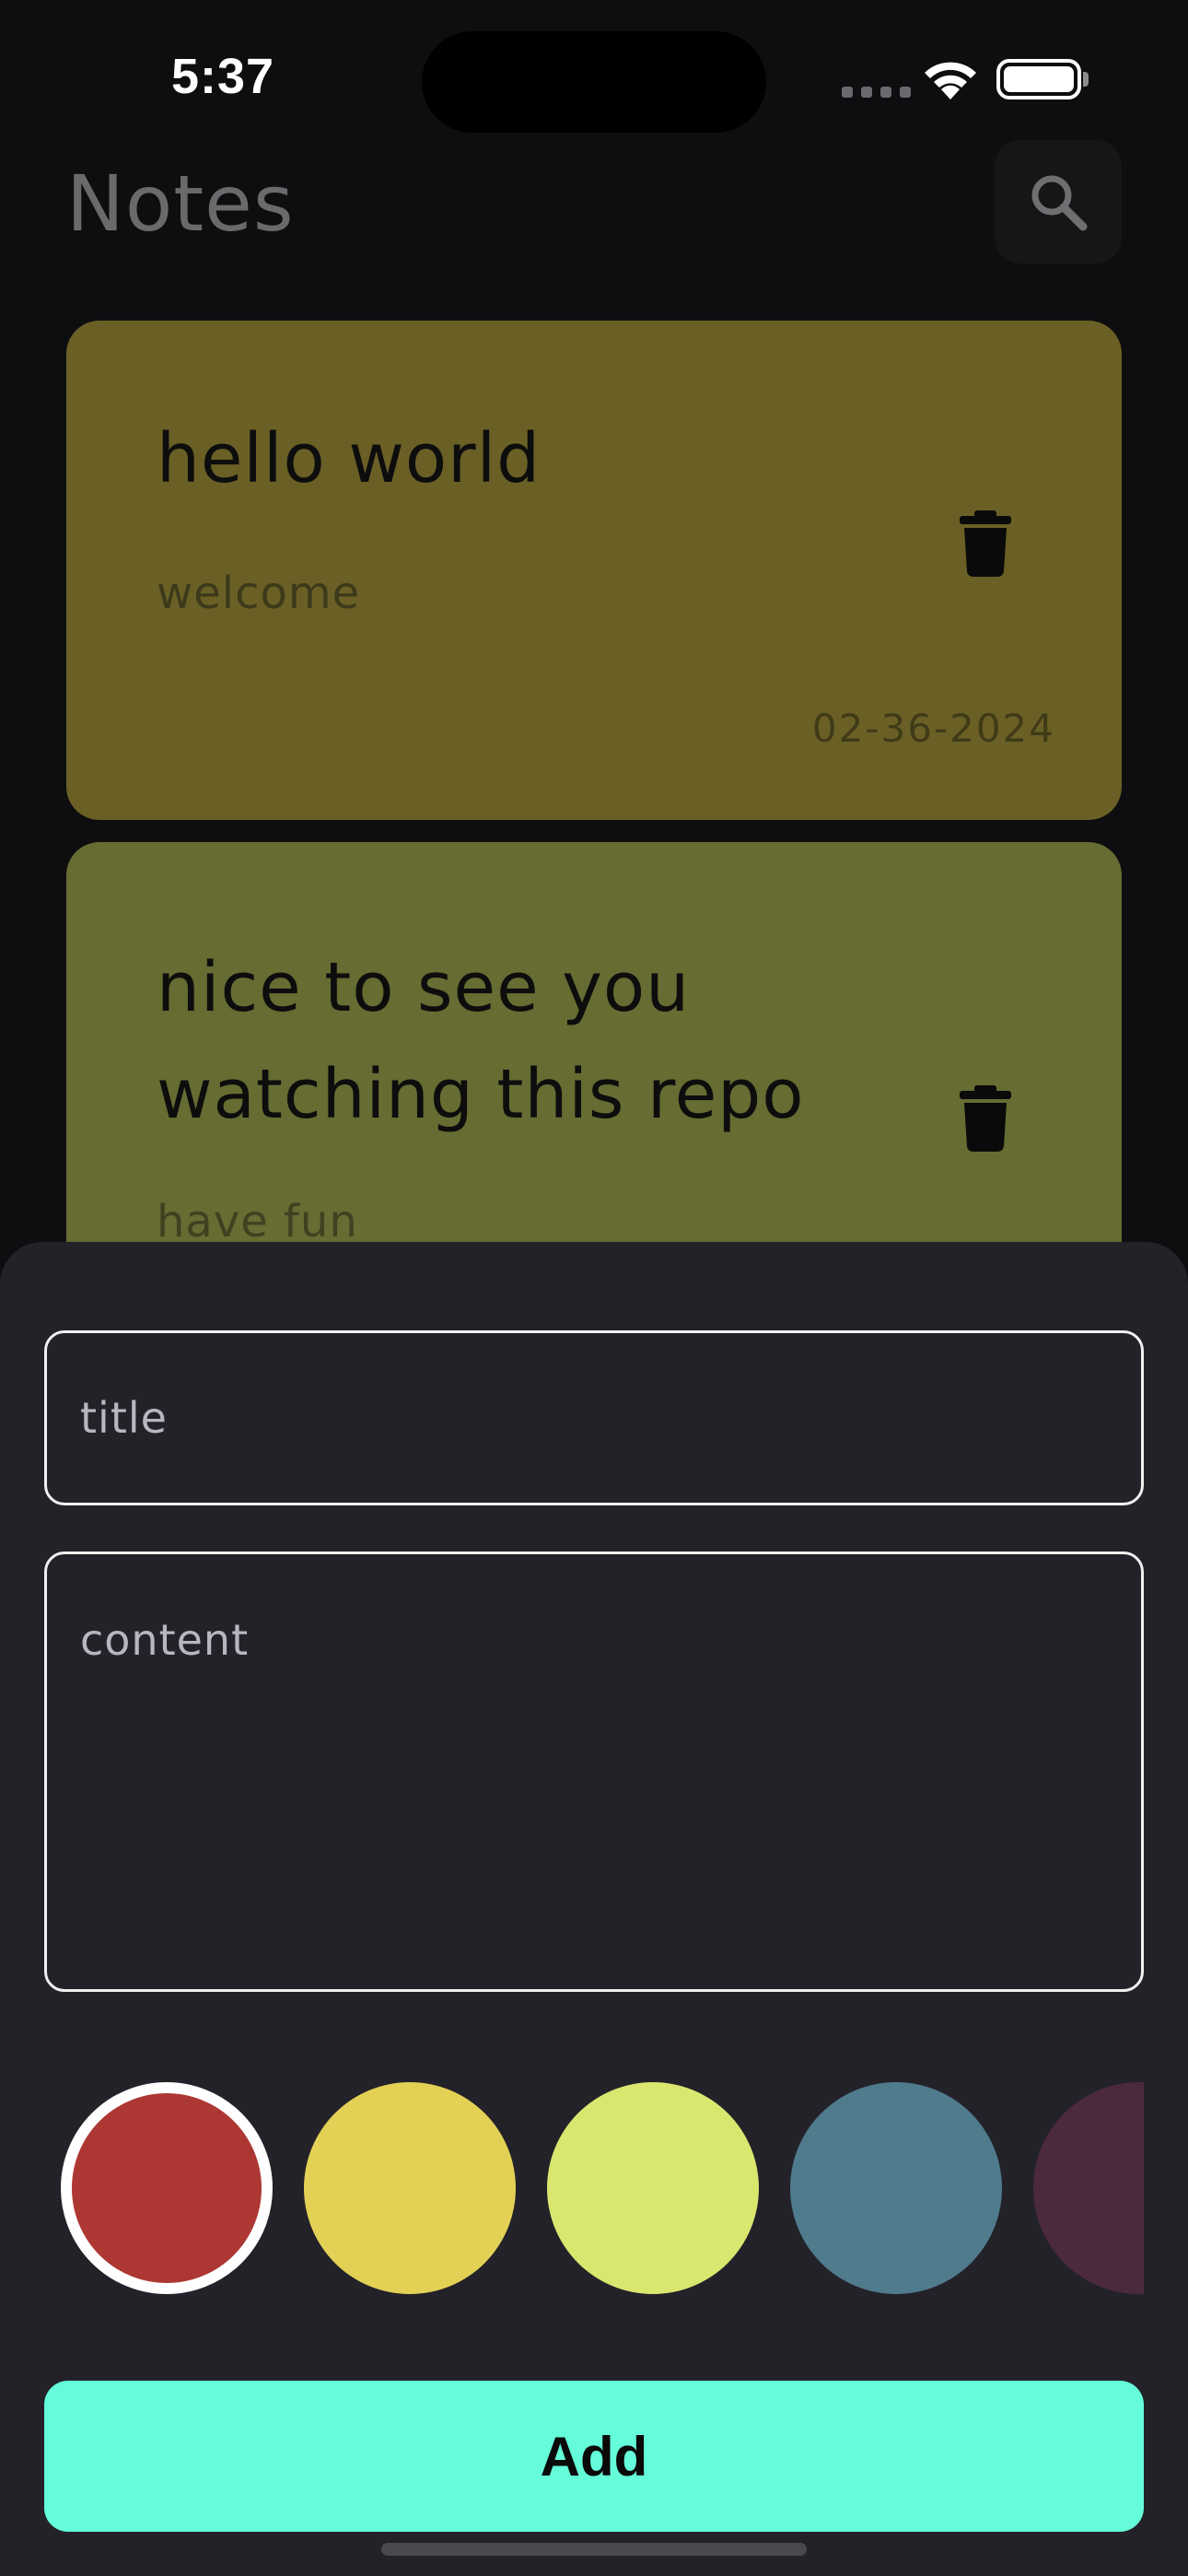 The height and width of the screenshot is (2576, 1188). What do you see at coordinates (1038, 79) in the screenshot?
I see `battery-icon` at bounding box center [1038, 79].